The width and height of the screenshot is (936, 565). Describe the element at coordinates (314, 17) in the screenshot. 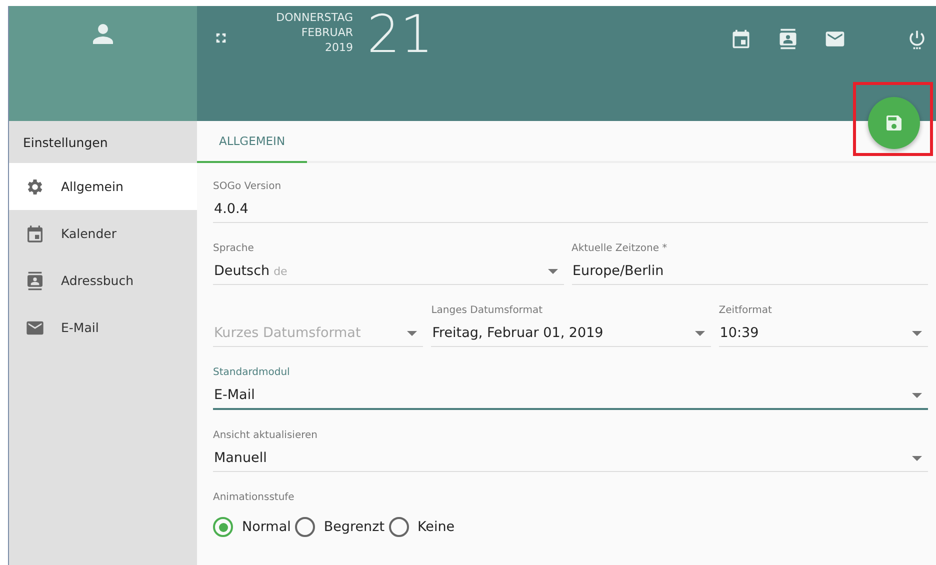

I see `weekday-text: DONNERSTAG` at that location.